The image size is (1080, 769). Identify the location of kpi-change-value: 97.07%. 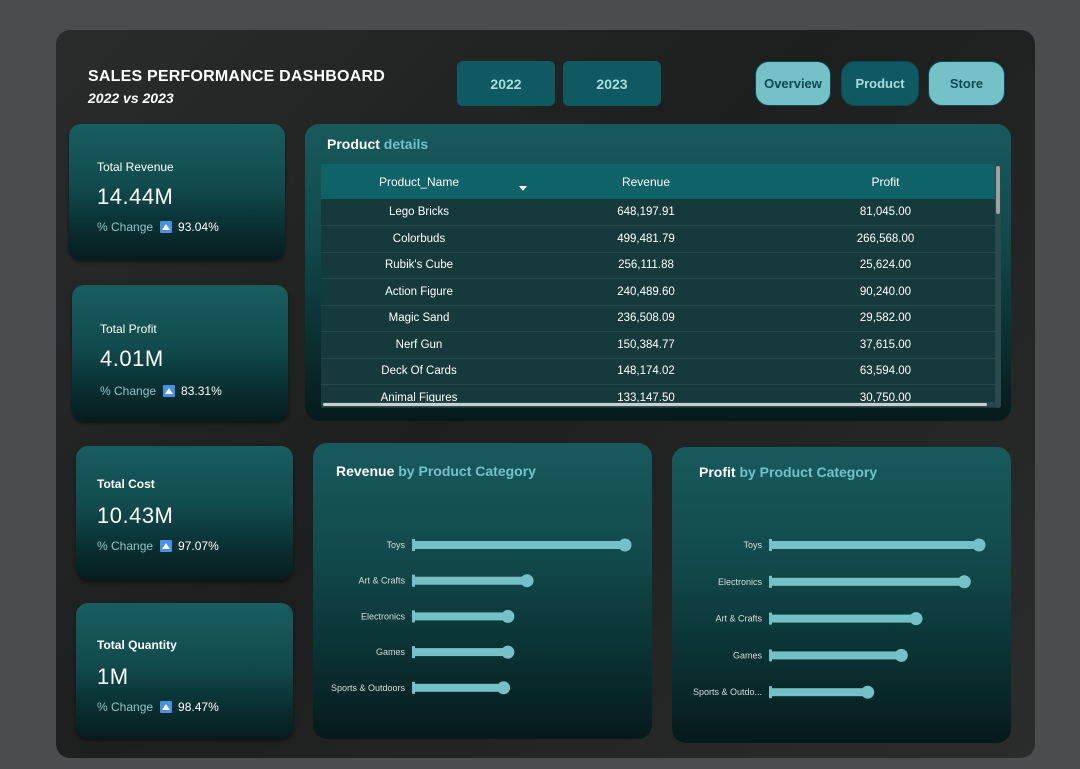
(198, 546).